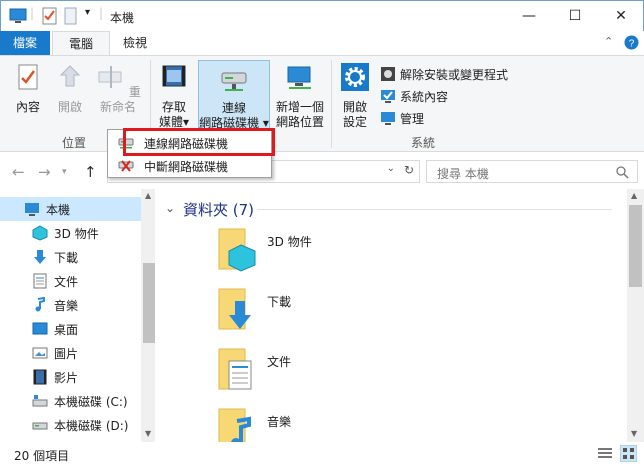 This screenshot has height=466, width=644. I want to click on folders-group-header: 資料夾 (7), so click(218, 209).